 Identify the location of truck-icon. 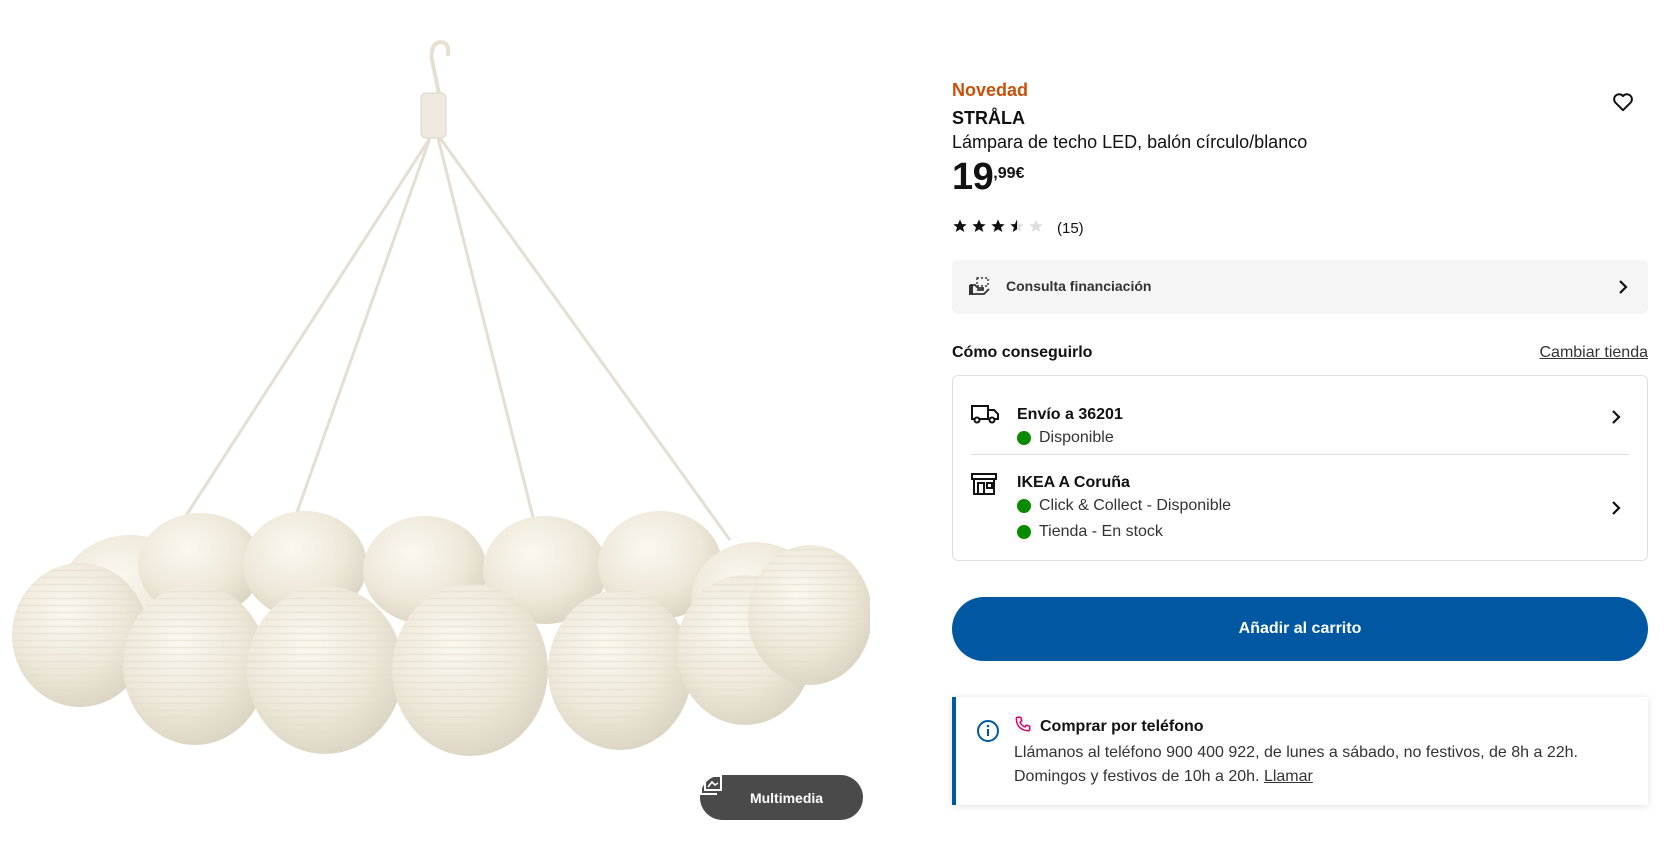
(985, 416).